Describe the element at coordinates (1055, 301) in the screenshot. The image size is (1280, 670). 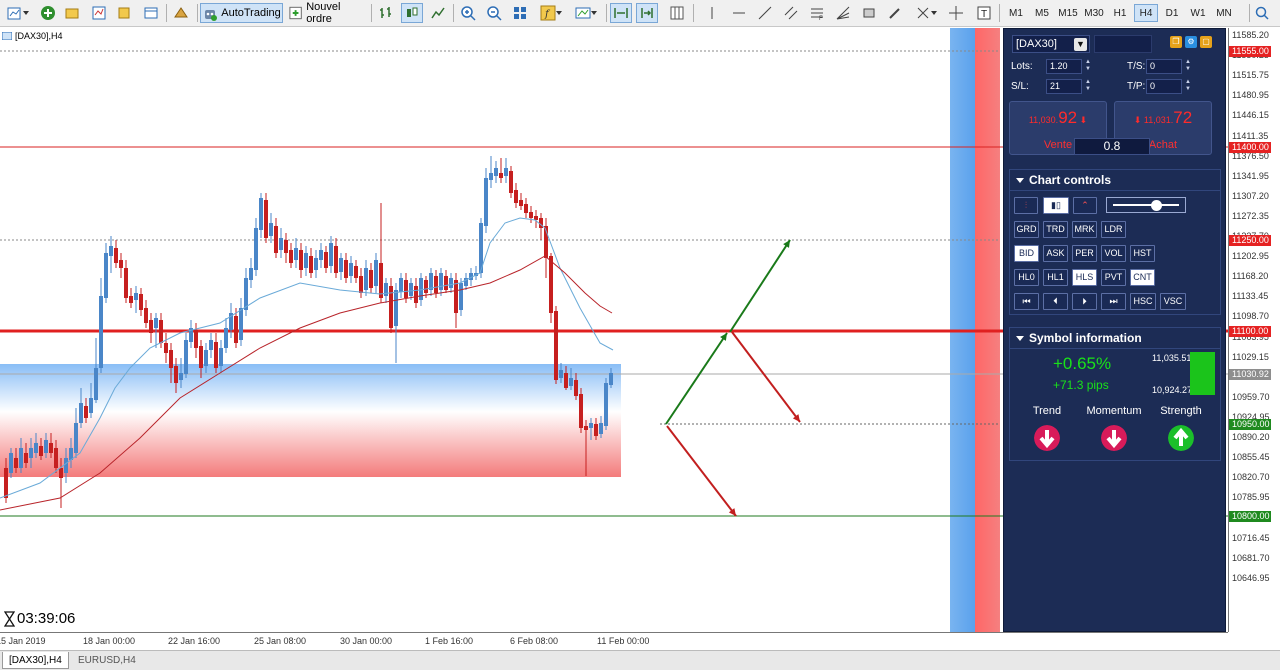
I see `prev-icon: ⏴` at that location.